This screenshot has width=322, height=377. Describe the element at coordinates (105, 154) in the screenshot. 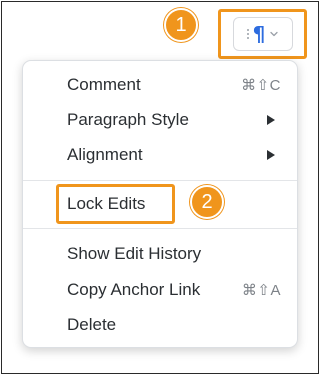

I see `menu-item-label: Alignment` at that location.